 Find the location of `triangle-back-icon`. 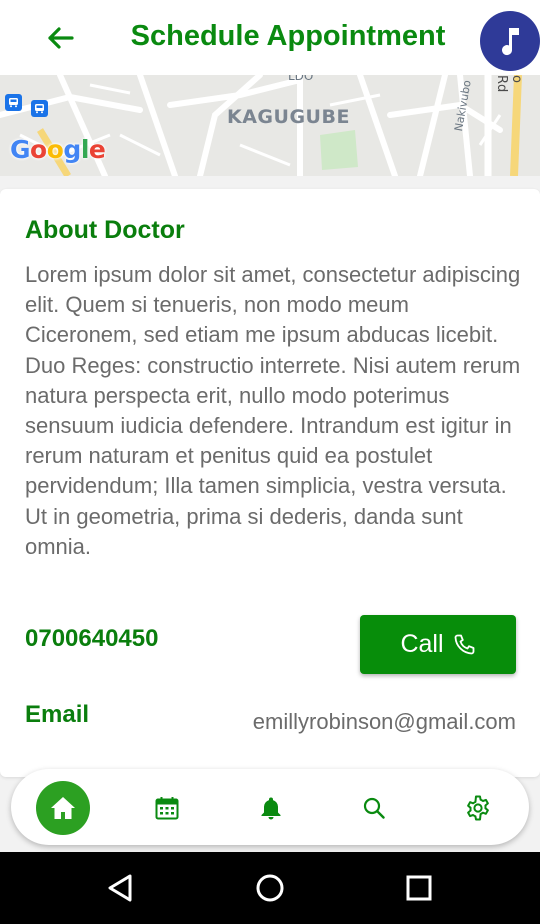

triangle-back-icon is located at coordinates (120, 888).